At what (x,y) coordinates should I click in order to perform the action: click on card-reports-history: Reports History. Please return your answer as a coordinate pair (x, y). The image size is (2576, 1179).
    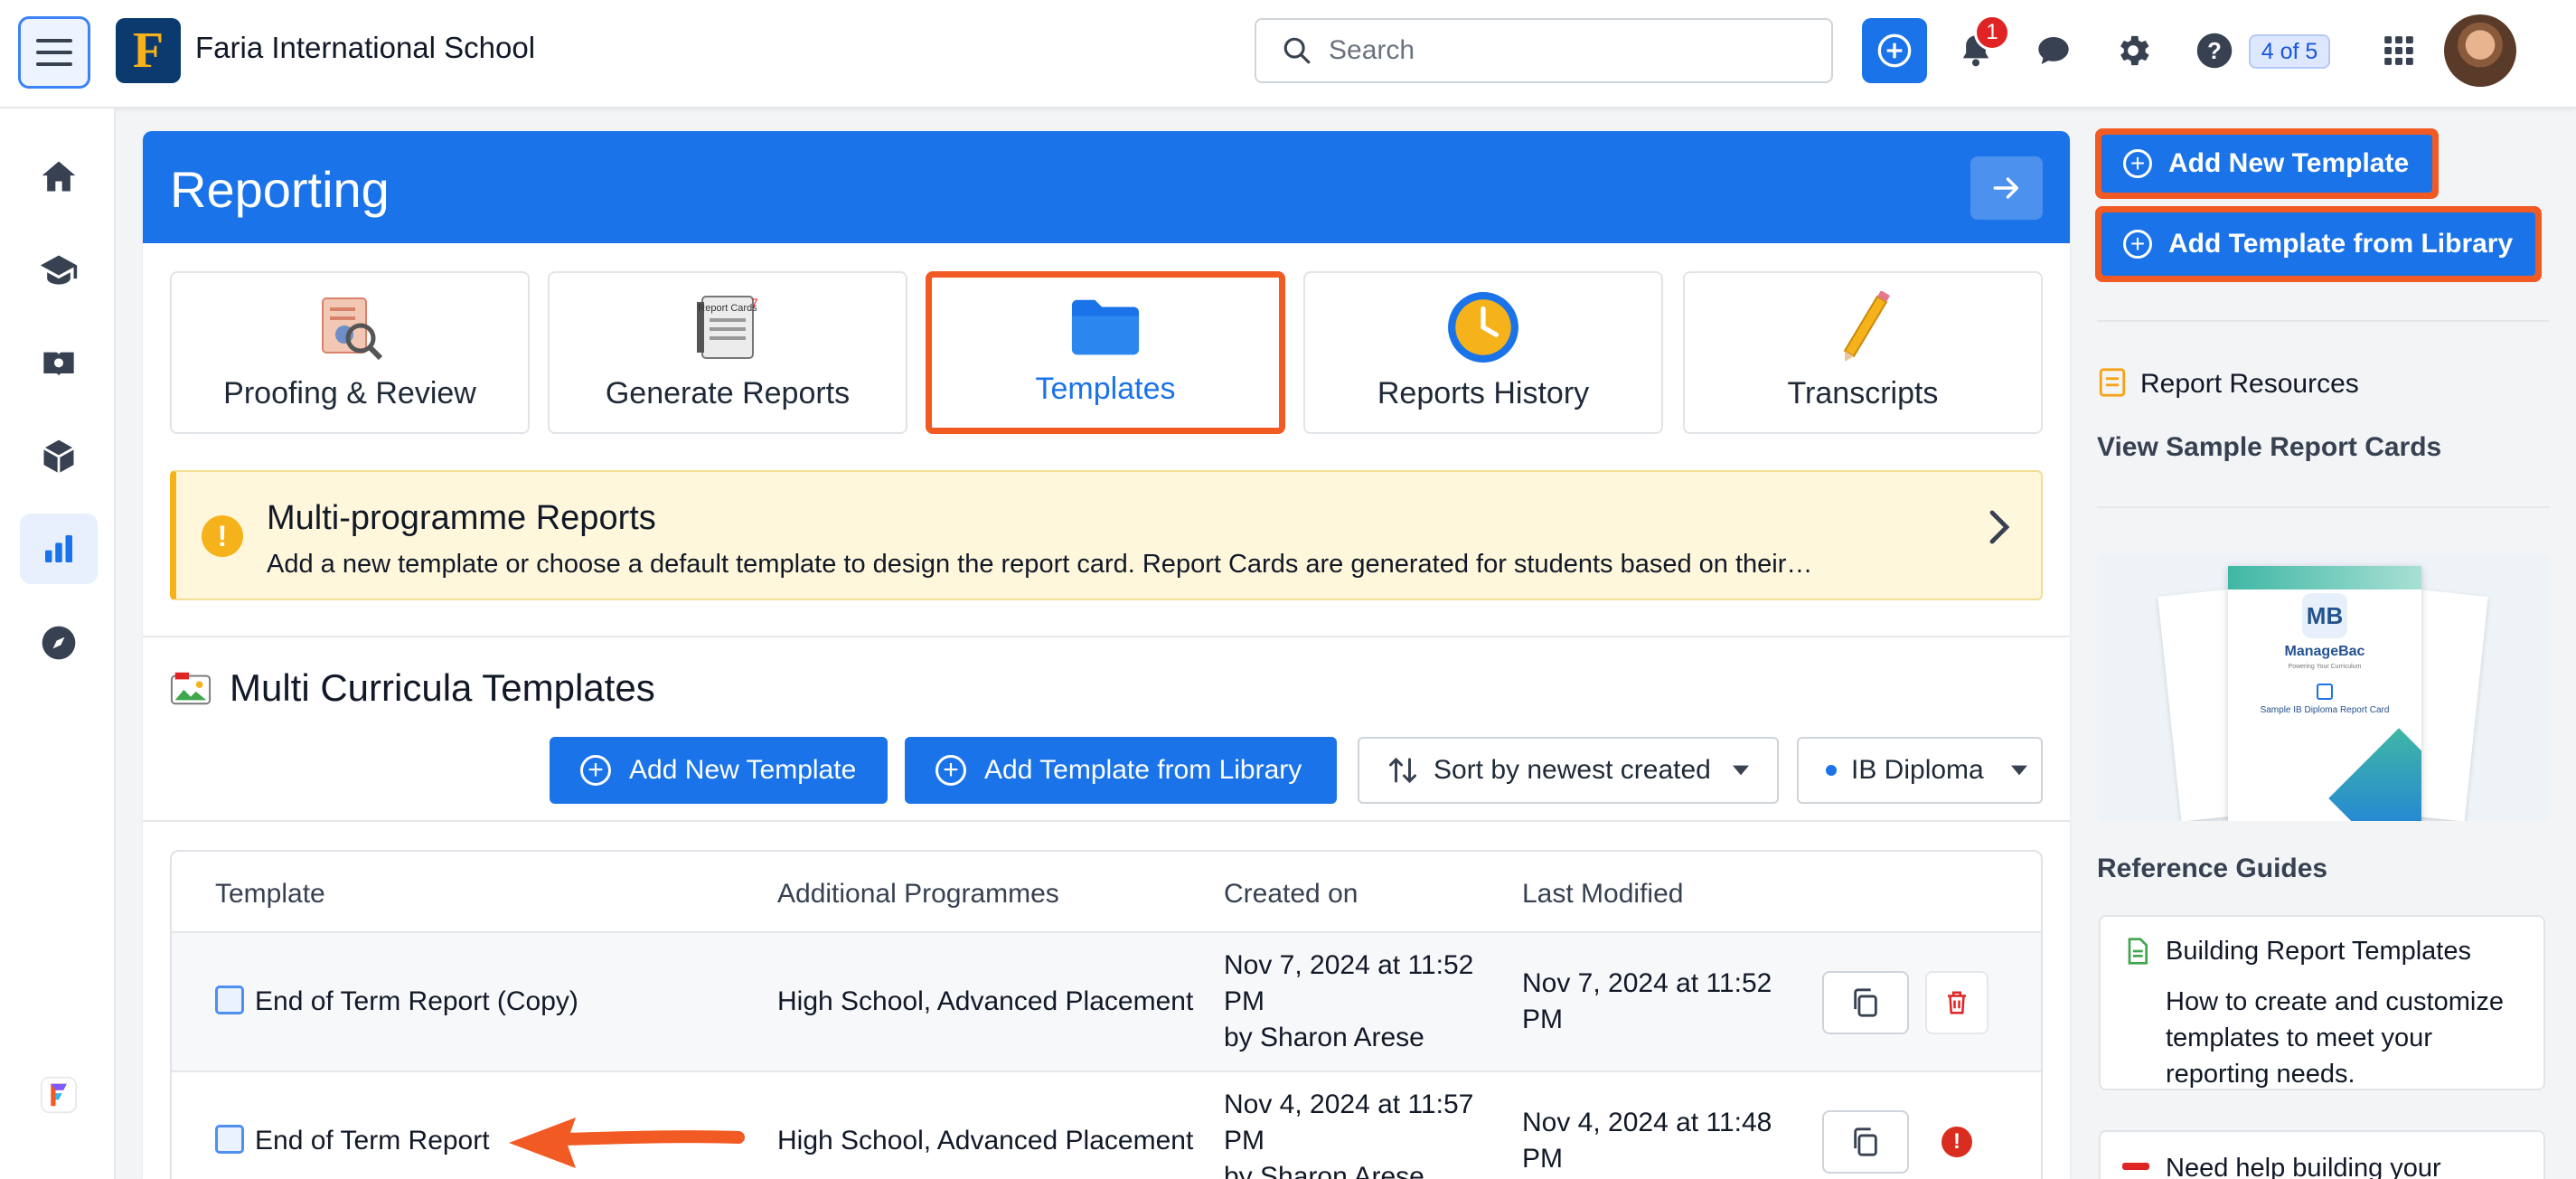
    Looking at the image, I should click on (1483, 352).